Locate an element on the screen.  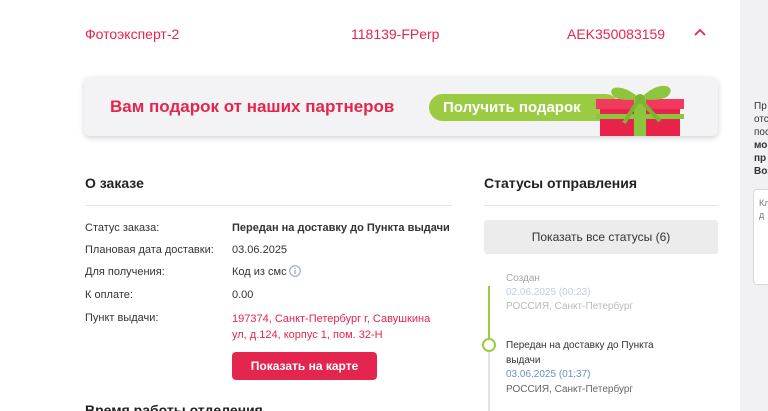
receive-method-label: Для получения: is located at coordinates (125, 272).